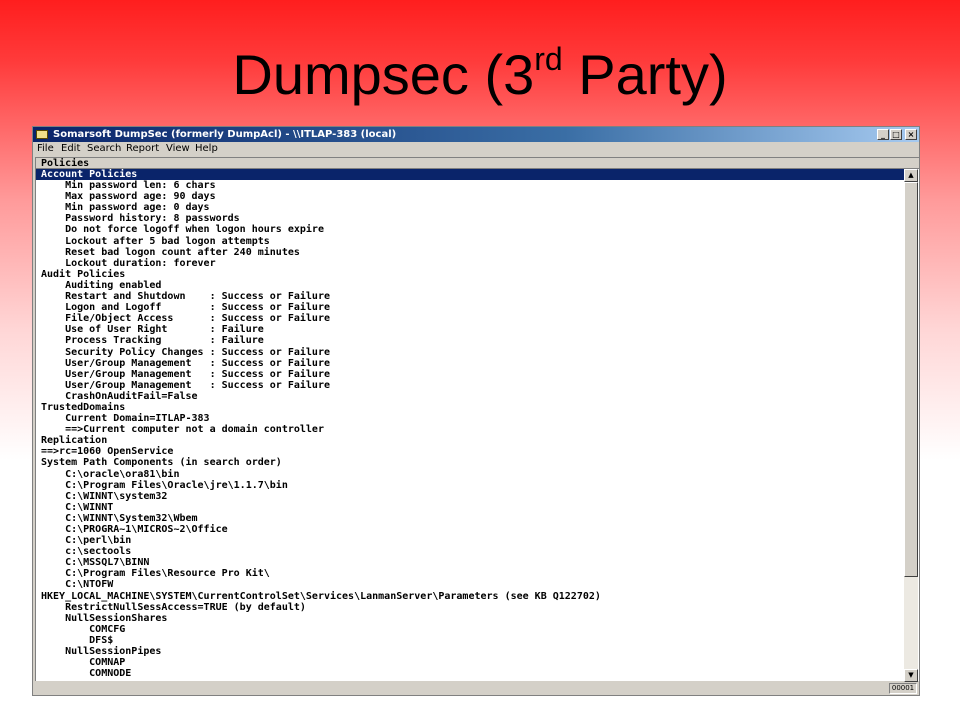  Describe the element at coordinates (470, 218) in the screenshot. I see `report-line: Password history: 8 passwords` at that location.